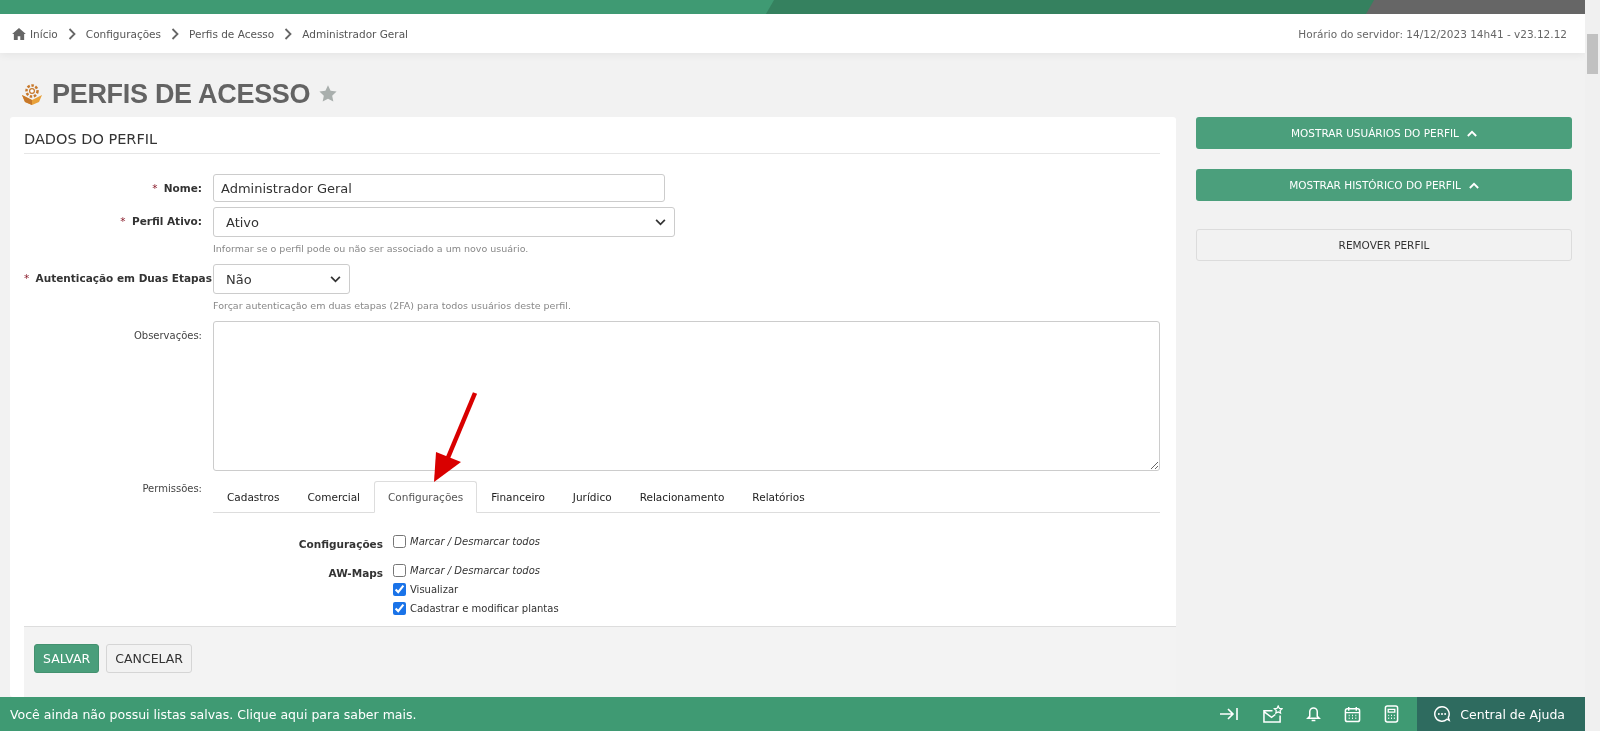 The image size is (1600, 731). What do you see at coordinates (32, 94) in the screenshot?
I see `gear-box-icon` at bounding box center [32, 94].